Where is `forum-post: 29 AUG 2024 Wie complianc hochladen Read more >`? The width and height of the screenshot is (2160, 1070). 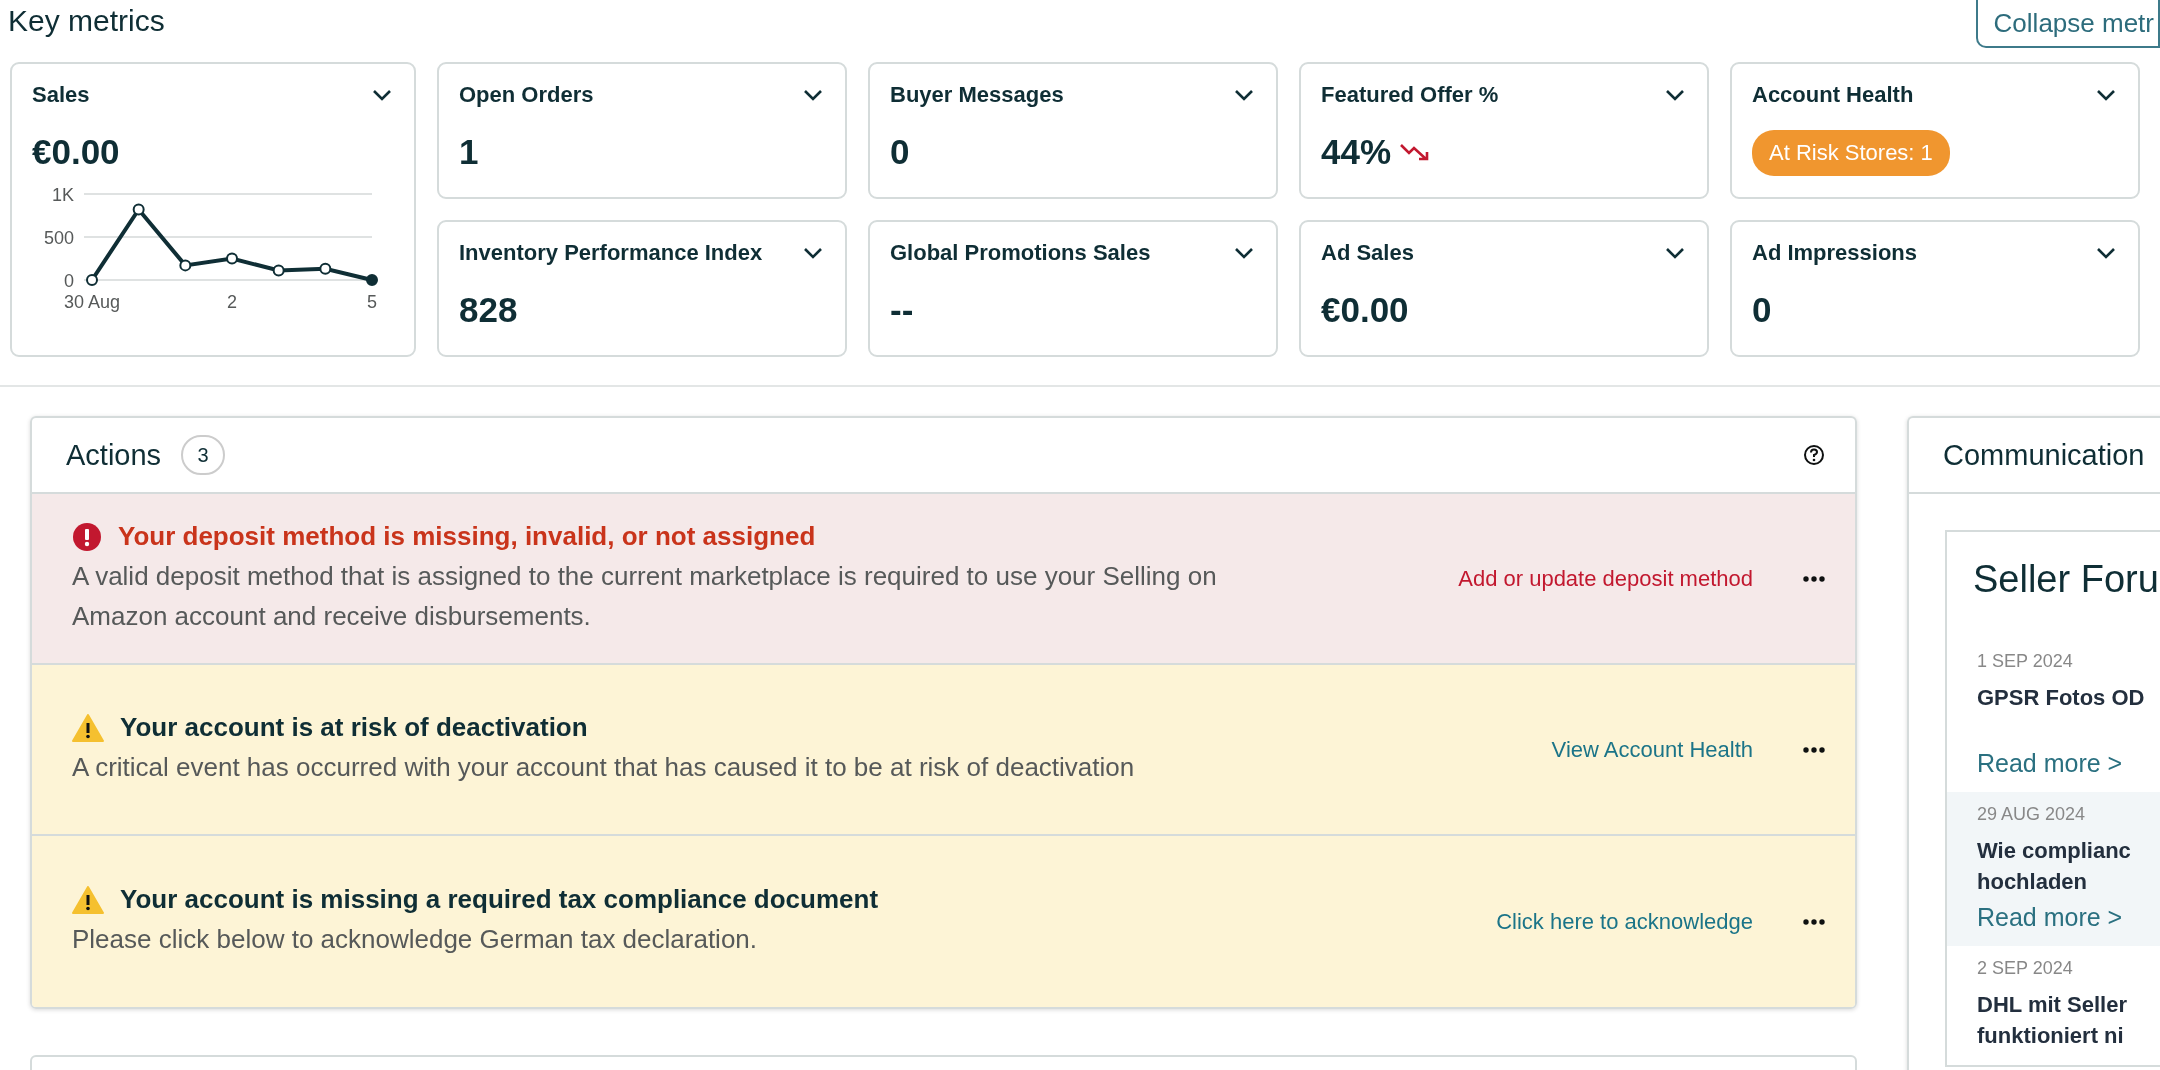 forum-post: 29 AUG 2024 Wie complianc hochladen Read more > is located at coordinates (2053, 869).